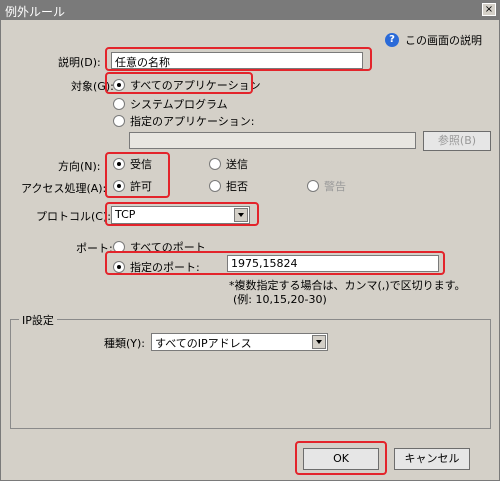 The image size is (500, 481). What do you see at coordinates (392, 40) in the screenshot?
I see `help-icon: ?` at bounding box center [392, 40].